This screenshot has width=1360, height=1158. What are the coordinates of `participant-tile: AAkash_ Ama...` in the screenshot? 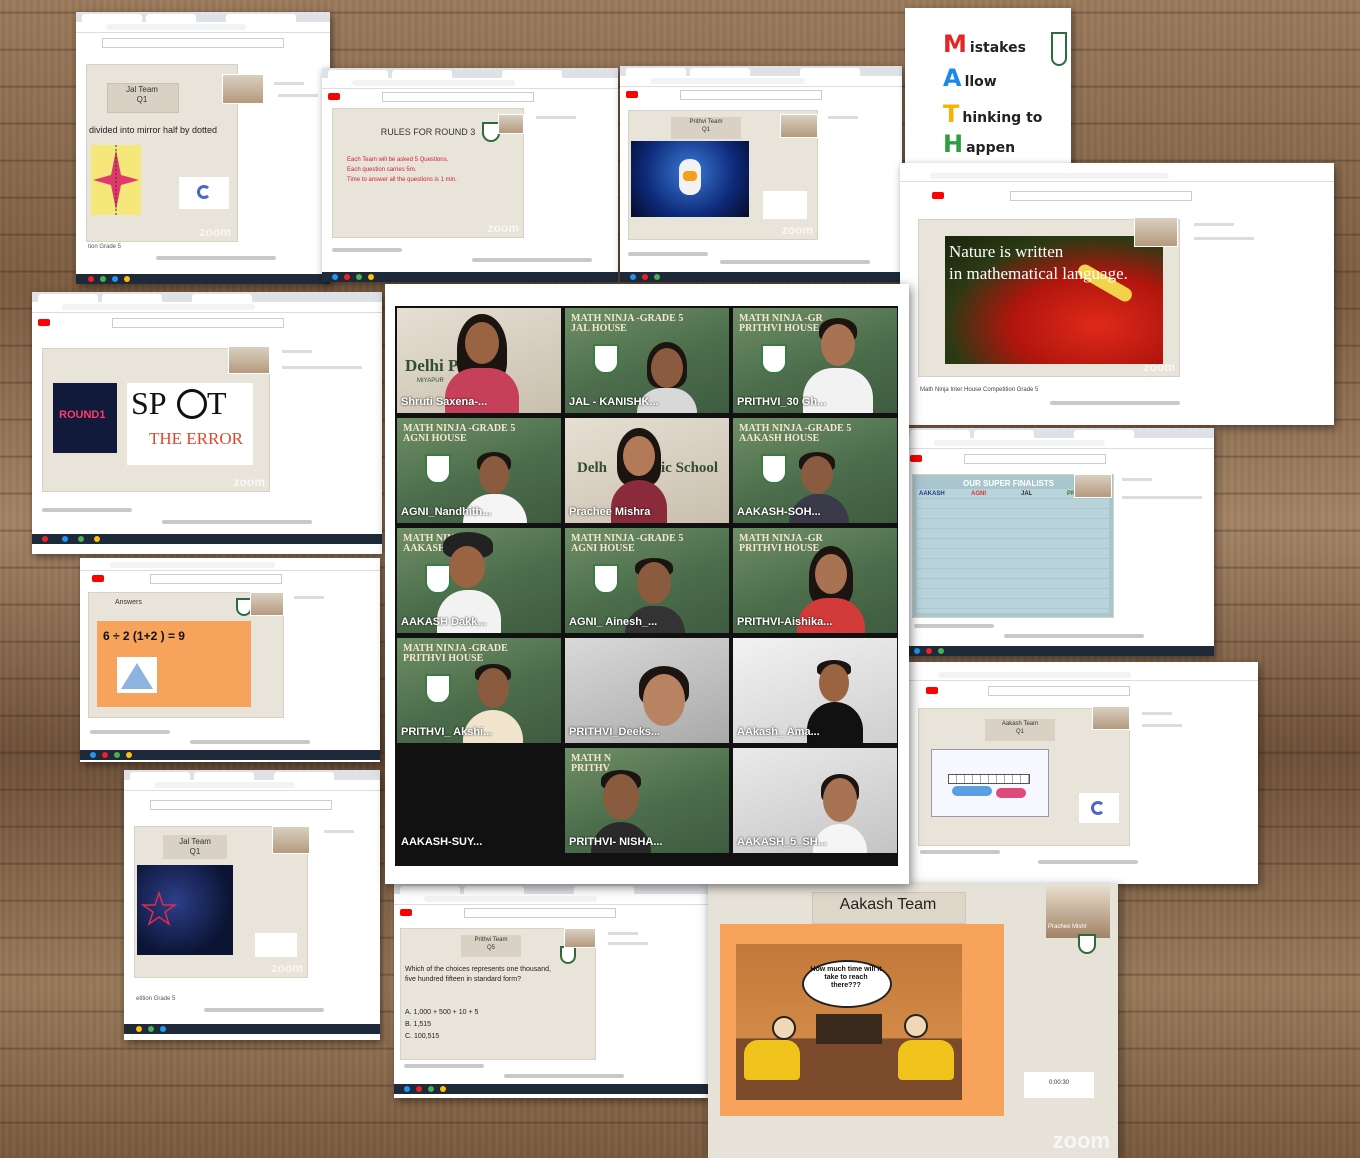 It's located at (815, 690).